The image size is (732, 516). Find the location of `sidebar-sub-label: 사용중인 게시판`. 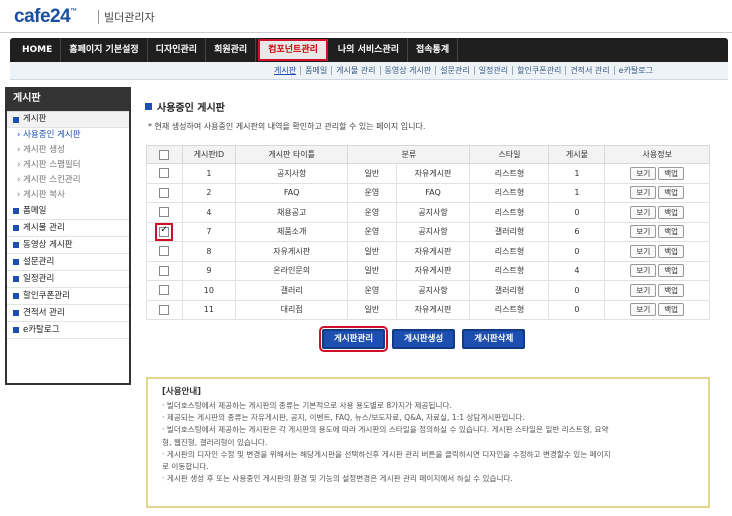

sidebar-sub-label: 사용중인 게시판 is located at coordinates (52, 135).